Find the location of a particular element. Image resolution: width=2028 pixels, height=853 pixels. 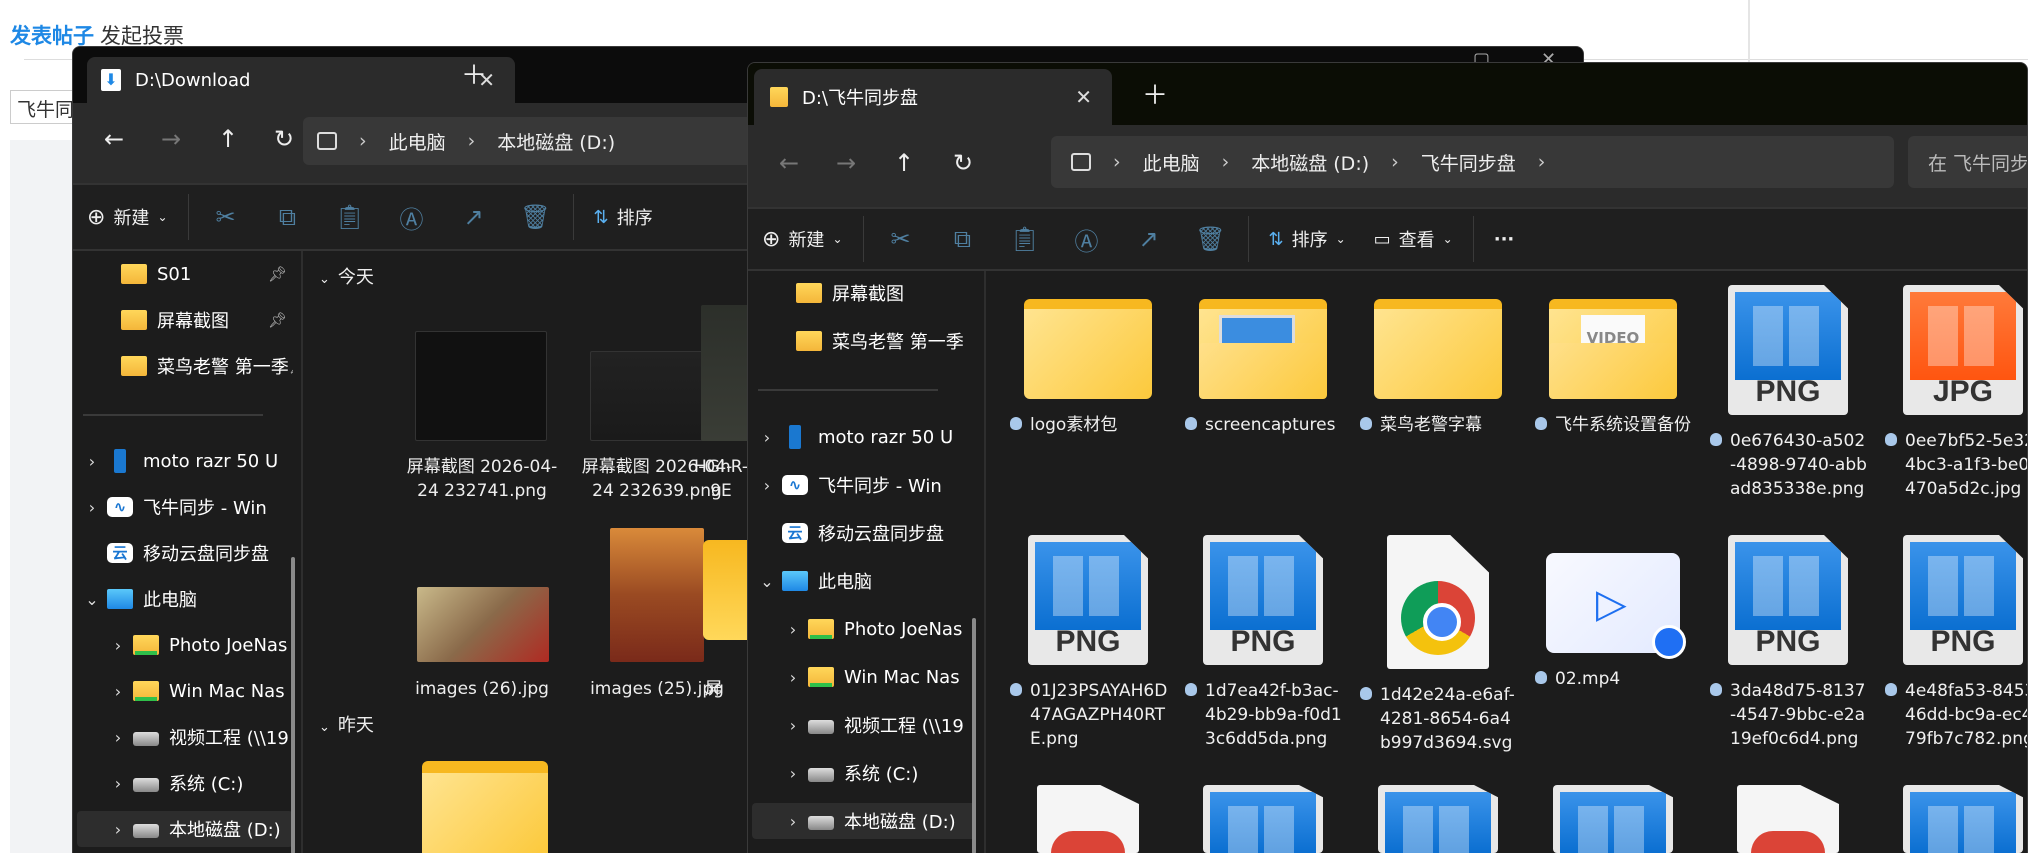

sidebar-scrollbar is located at coordinates (974, 735).